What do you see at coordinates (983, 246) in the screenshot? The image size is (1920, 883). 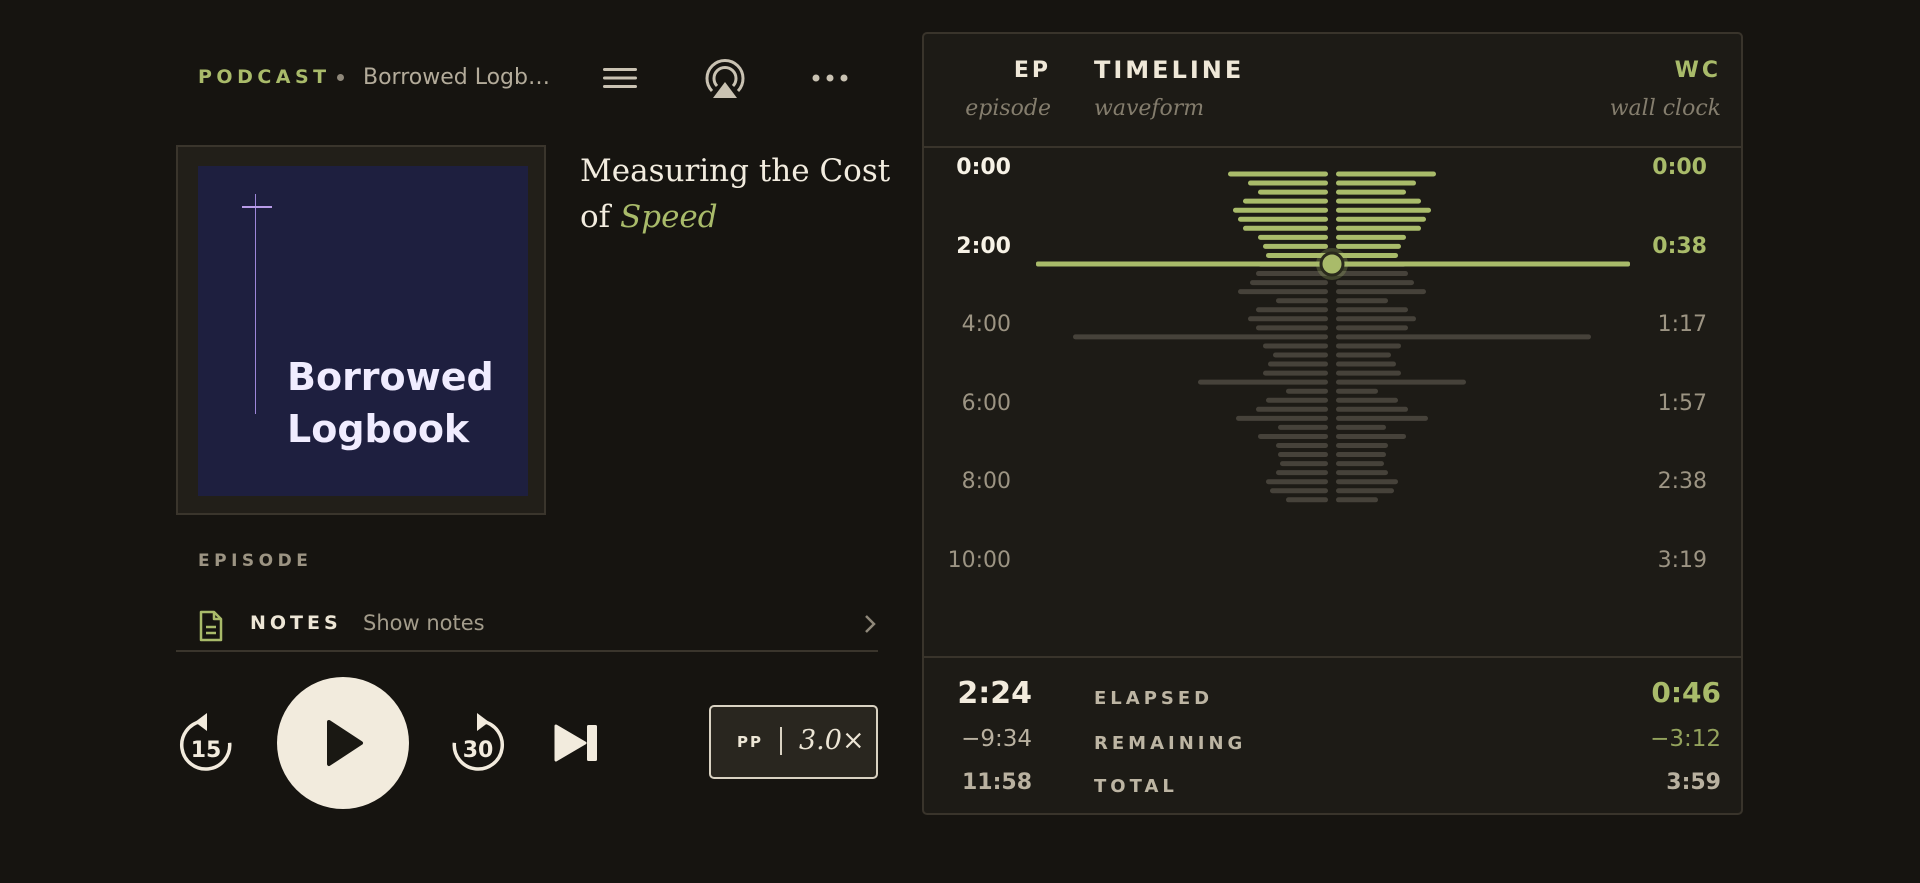 I see `episode-tick-label: 2:00` at bounding box center [983, 246].